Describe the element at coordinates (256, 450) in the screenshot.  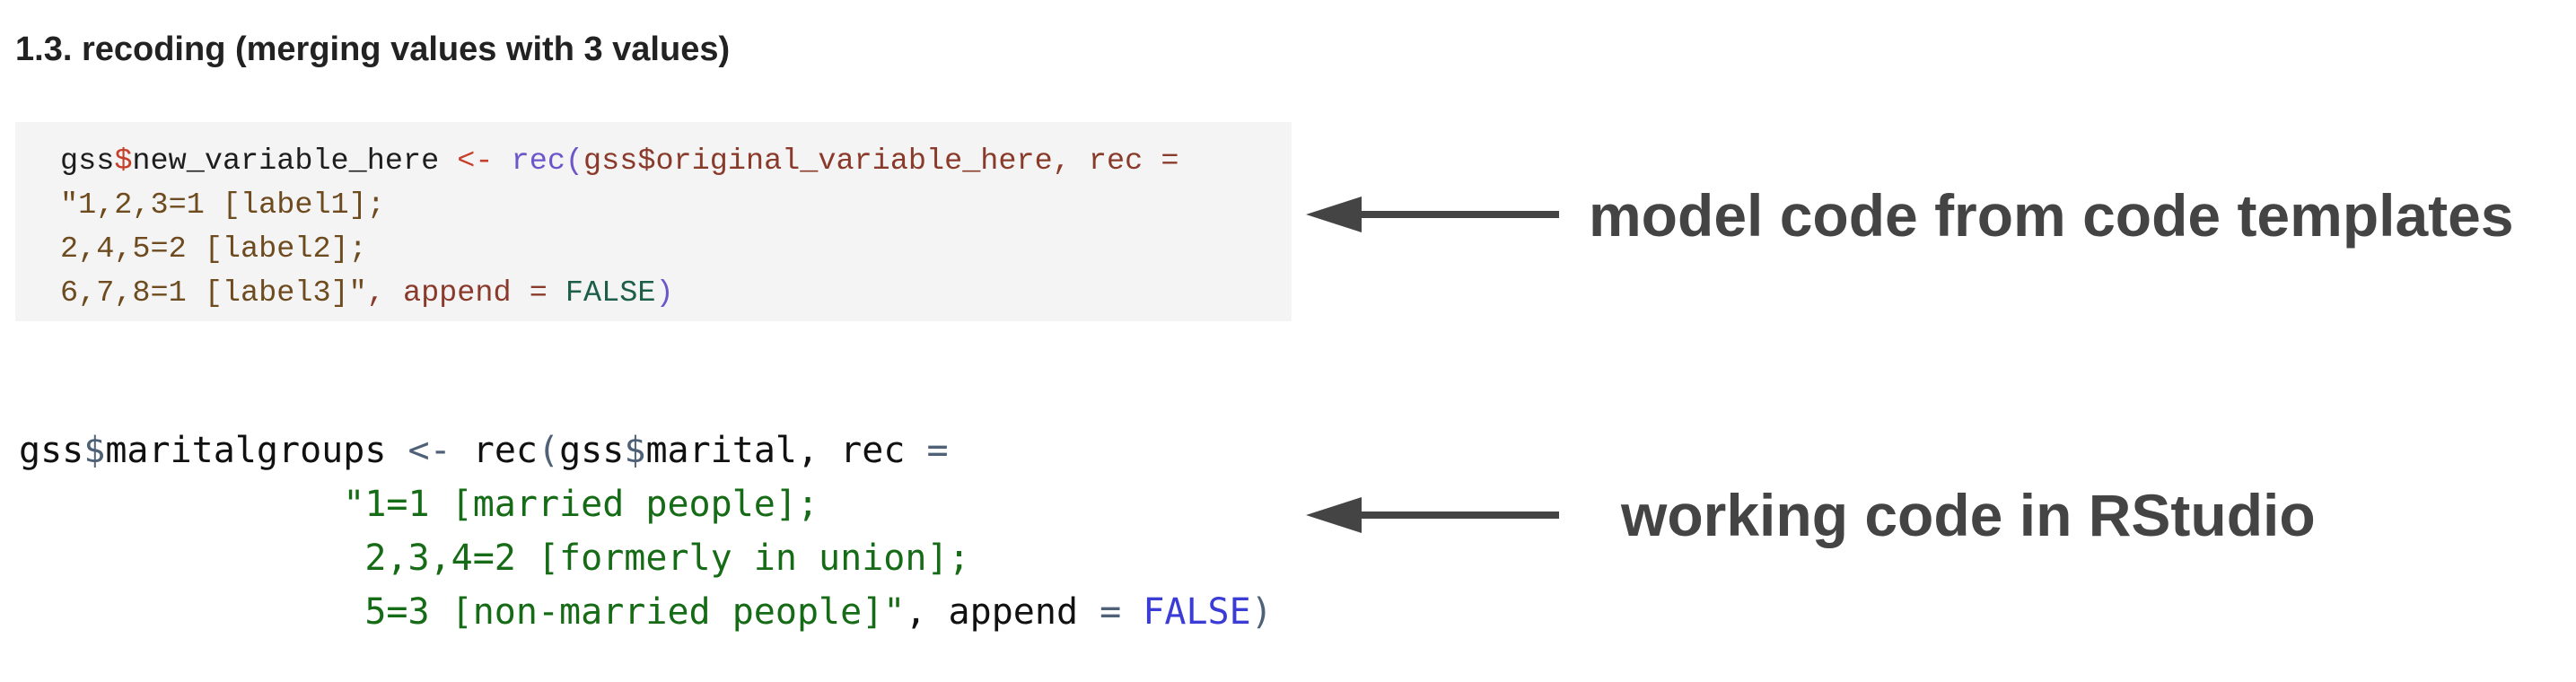
I see `code-token: maritalgroups` at that location.